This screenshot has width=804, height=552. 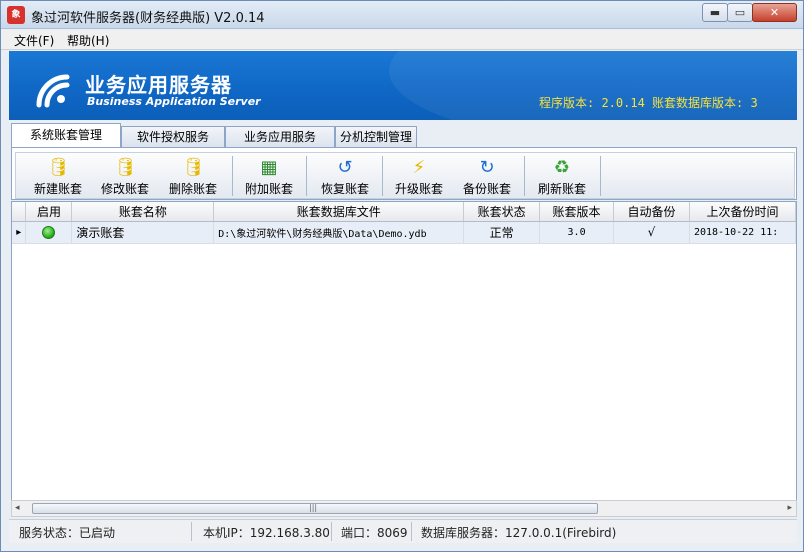 I want to click on menu-bar: 文件(F) 帮助(H), so click(x=402, y=40).